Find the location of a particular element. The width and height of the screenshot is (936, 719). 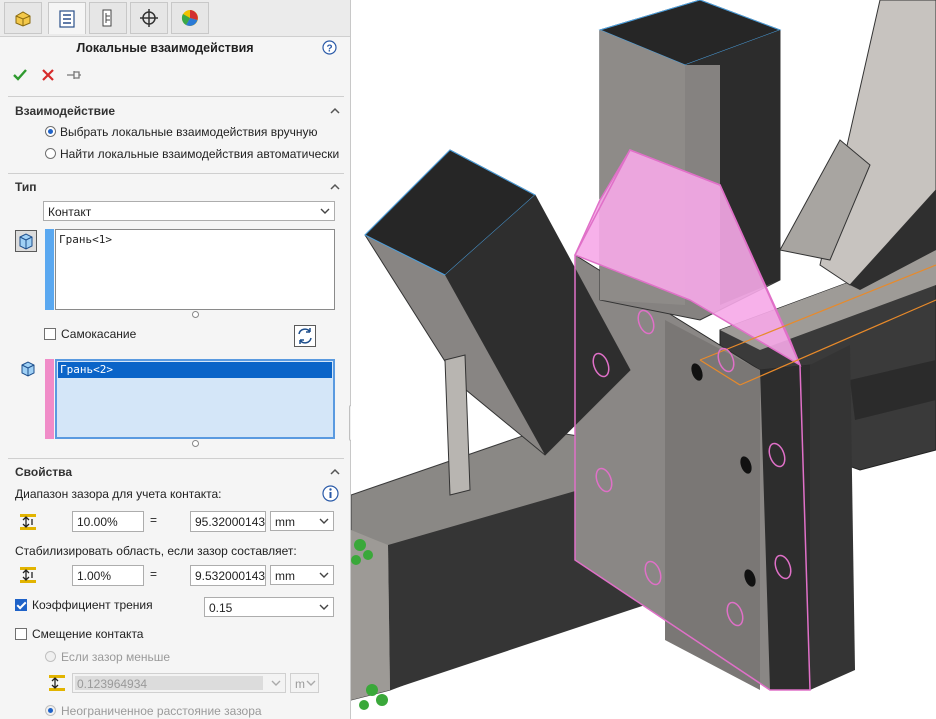

check-icon is located at coordinates (20, 75).